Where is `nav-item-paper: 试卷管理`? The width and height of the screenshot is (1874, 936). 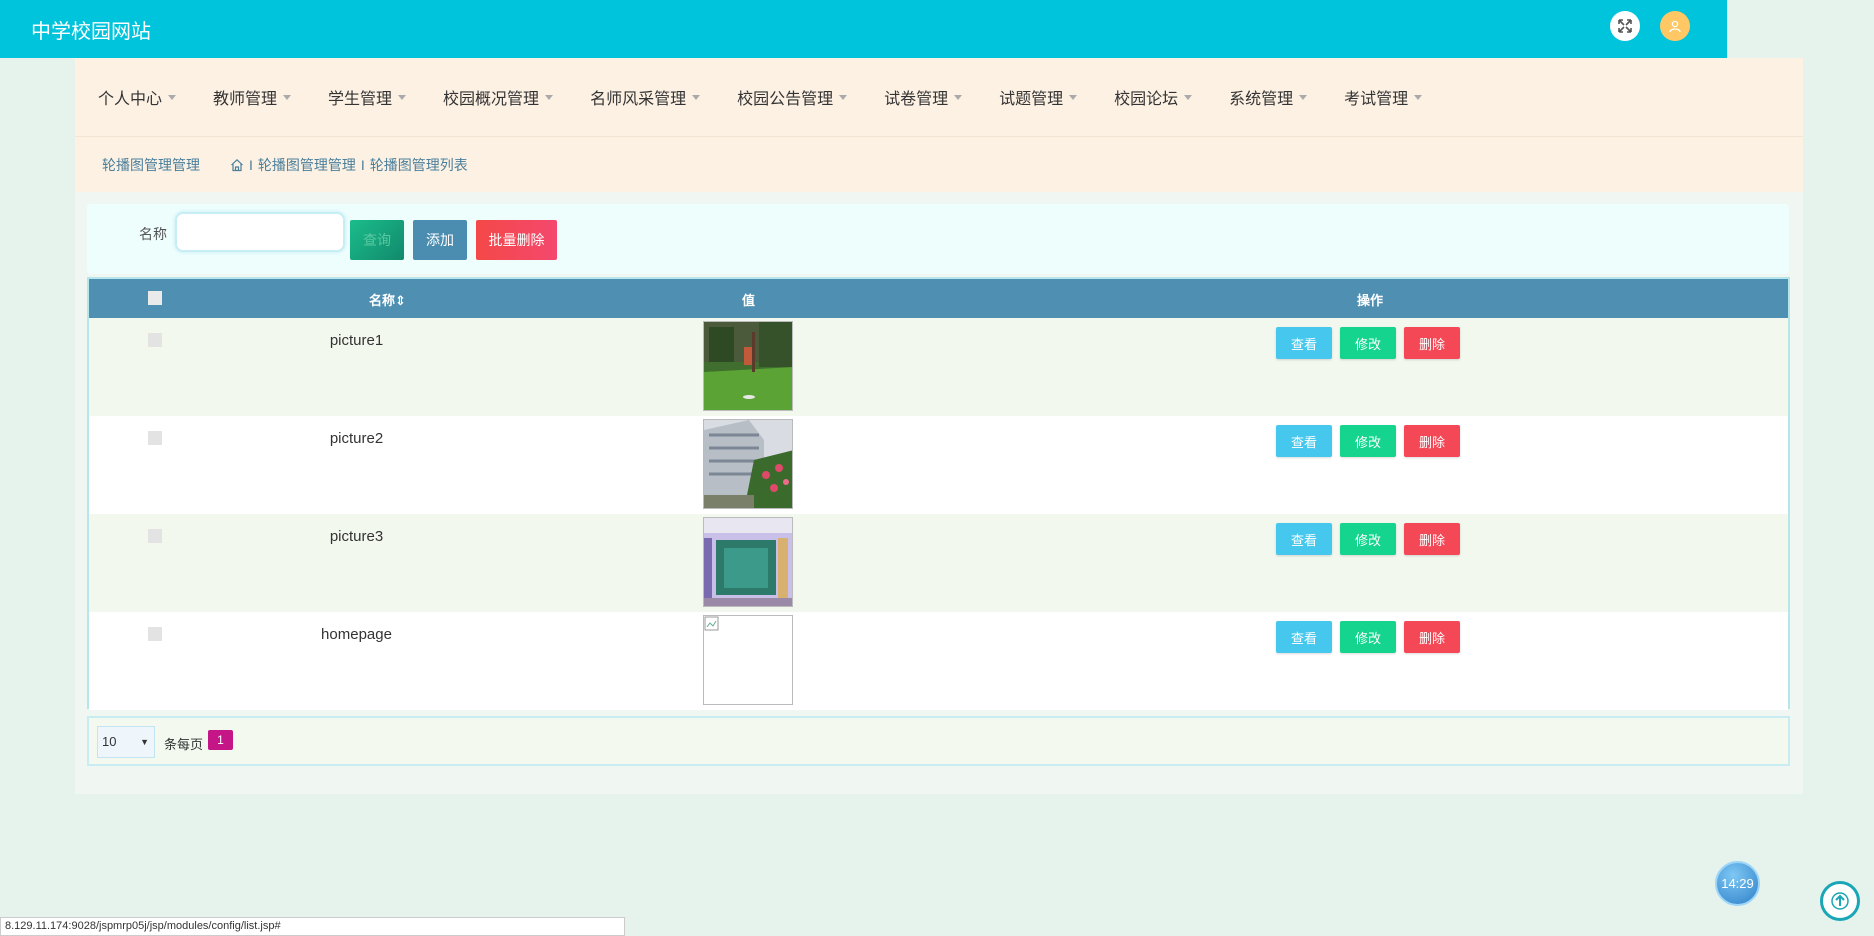
nav-item-paper: 试卷管理 is located at coordinates (923, 97).